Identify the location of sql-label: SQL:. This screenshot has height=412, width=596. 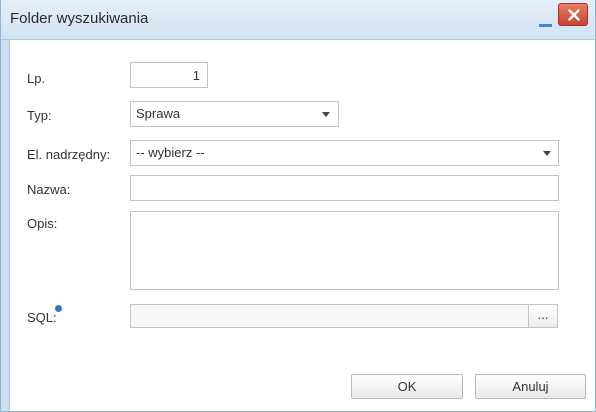
(42, 317).